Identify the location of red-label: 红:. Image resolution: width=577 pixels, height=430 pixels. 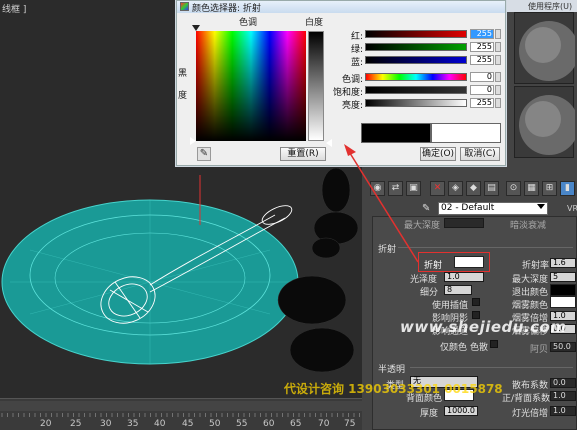
(356, 37).